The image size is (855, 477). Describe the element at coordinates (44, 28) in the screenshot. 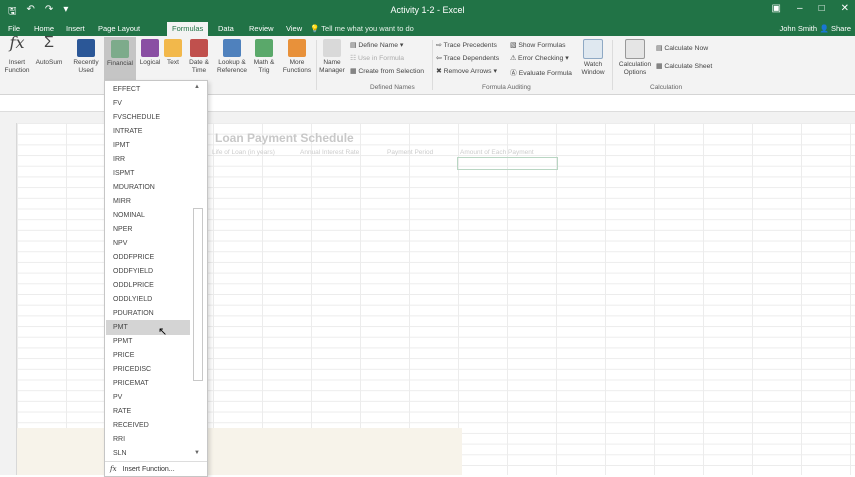

I see `tab-home: Home` at that location.